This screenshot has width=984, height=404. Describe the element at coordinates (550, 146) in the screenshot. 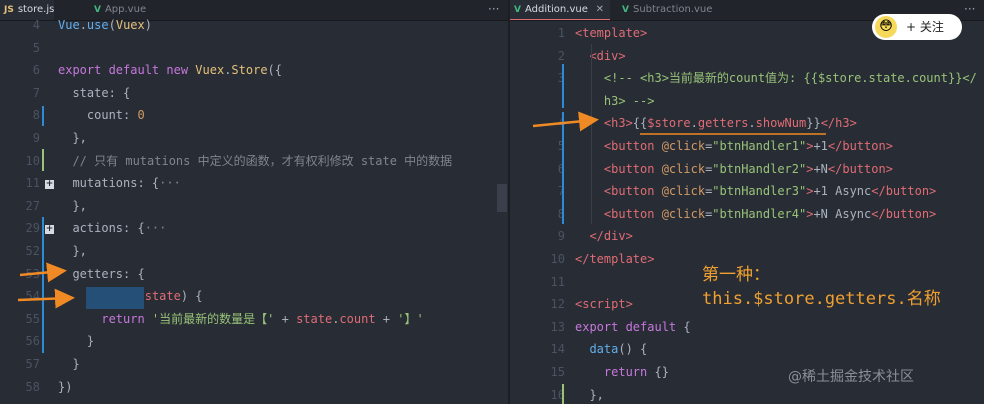

I see `line-number: 5` at that location.